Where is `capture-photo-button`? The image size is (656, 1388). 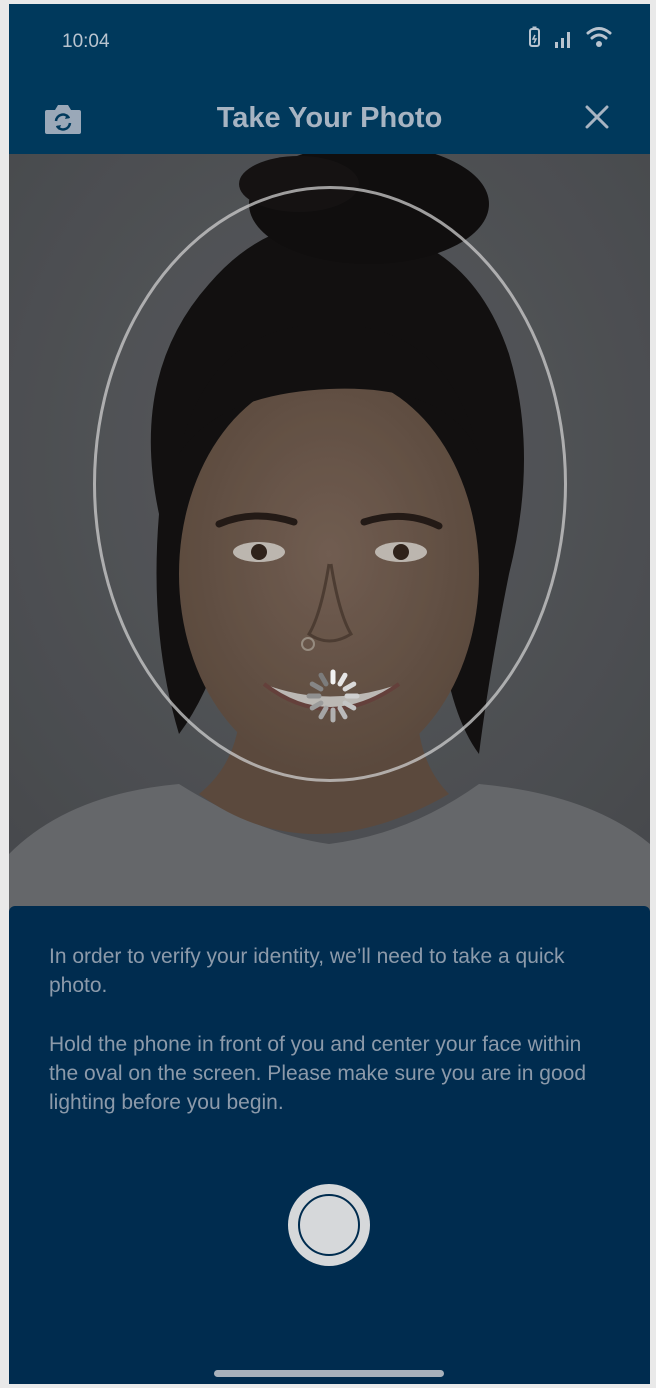
capture-photo-button is located at coordinates (329, 1225).